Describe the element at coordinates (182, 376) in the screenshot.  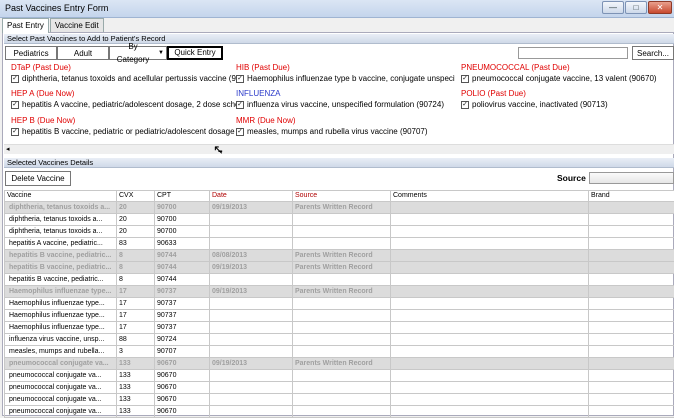
I see `cell-cpt: 90670` at that location.